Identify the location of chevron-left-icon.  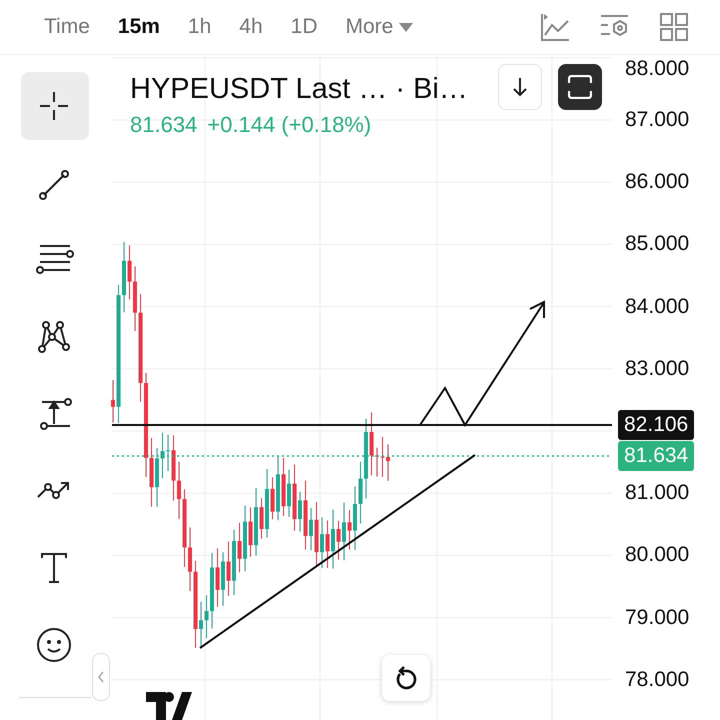
(101, 677).